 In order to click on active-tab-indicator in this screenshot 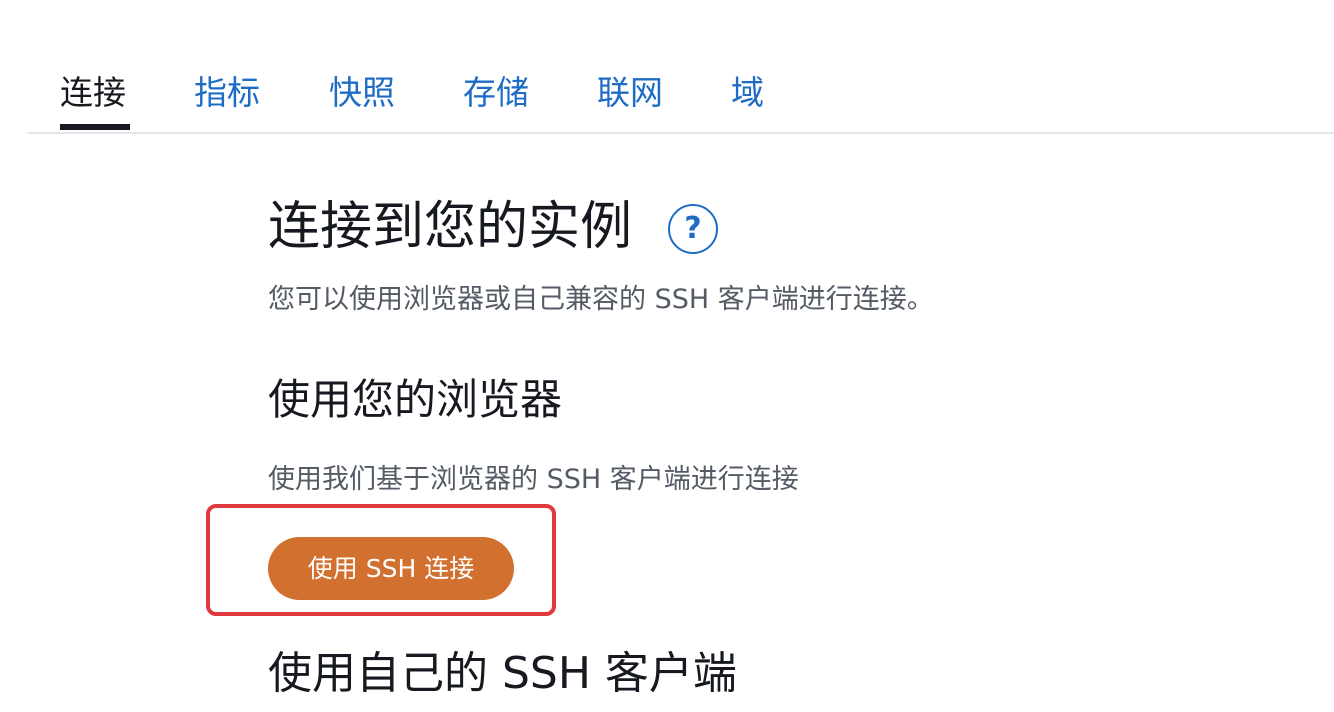, I will do `click(95, 127)`.